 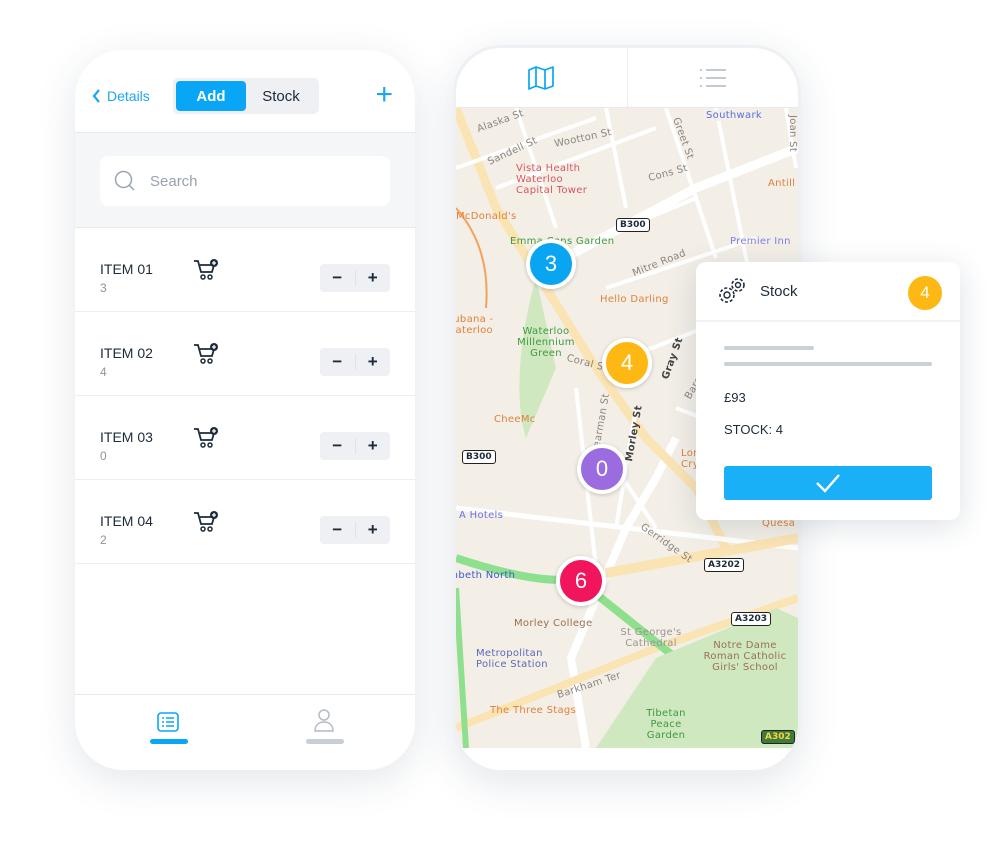 I want to click on item-count: 3, so click(x=103, y=288).